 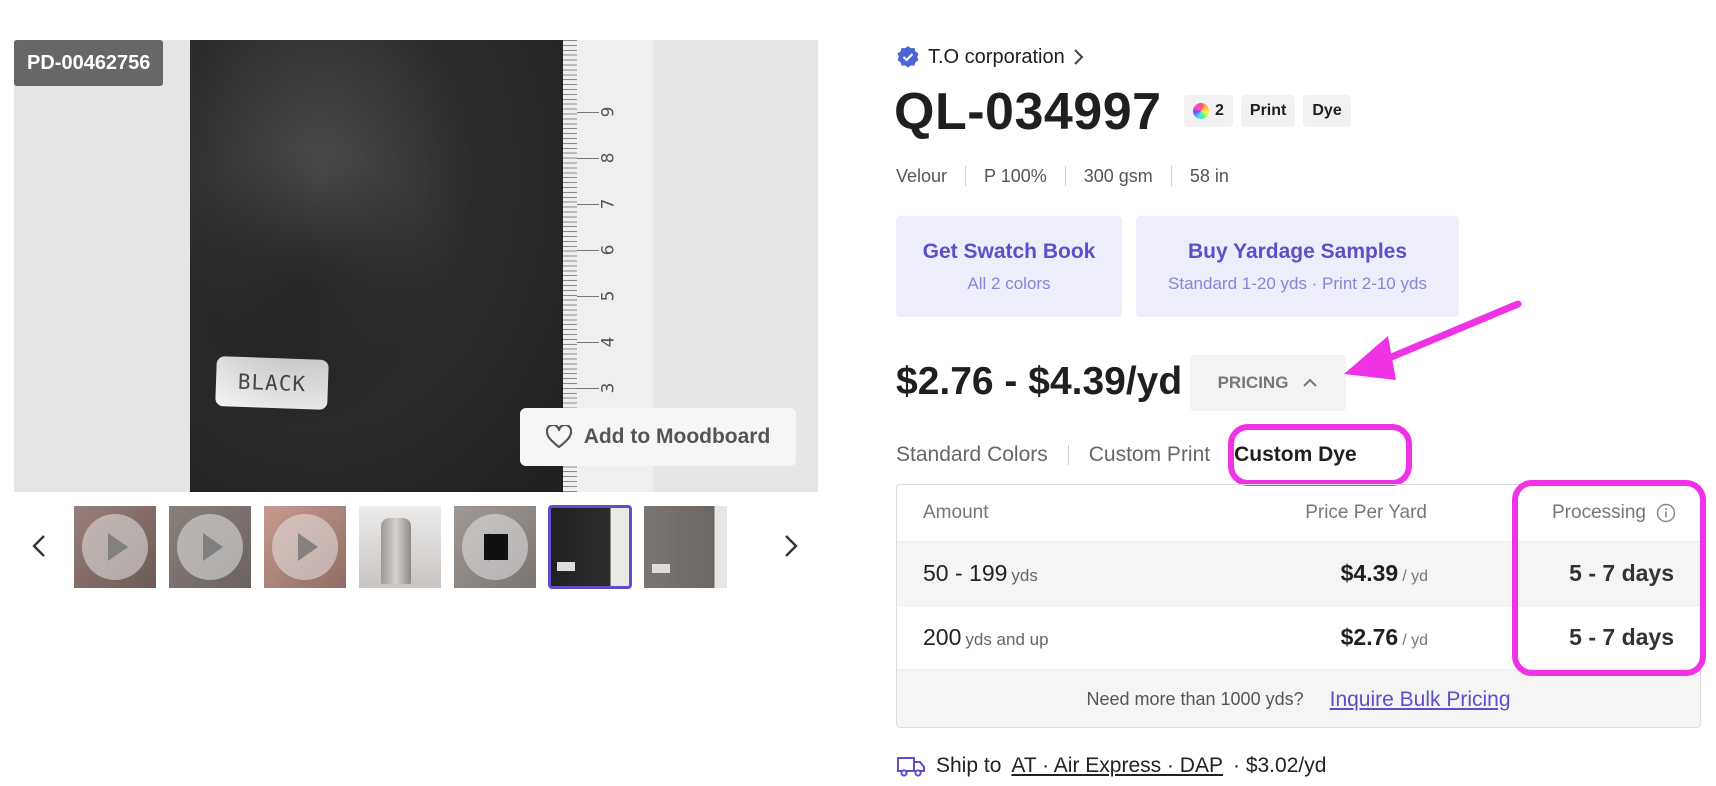 I want to click on sku-badge: PD-00462756, so click(x=89, y=63).